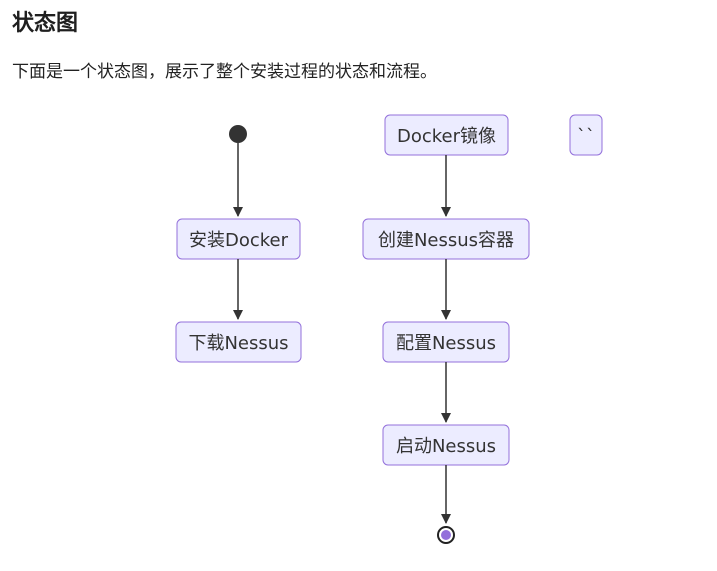  What do you see at coordinates (446, 535) in the screenshot?
I see `final-state` at bounding box center [446, 535].